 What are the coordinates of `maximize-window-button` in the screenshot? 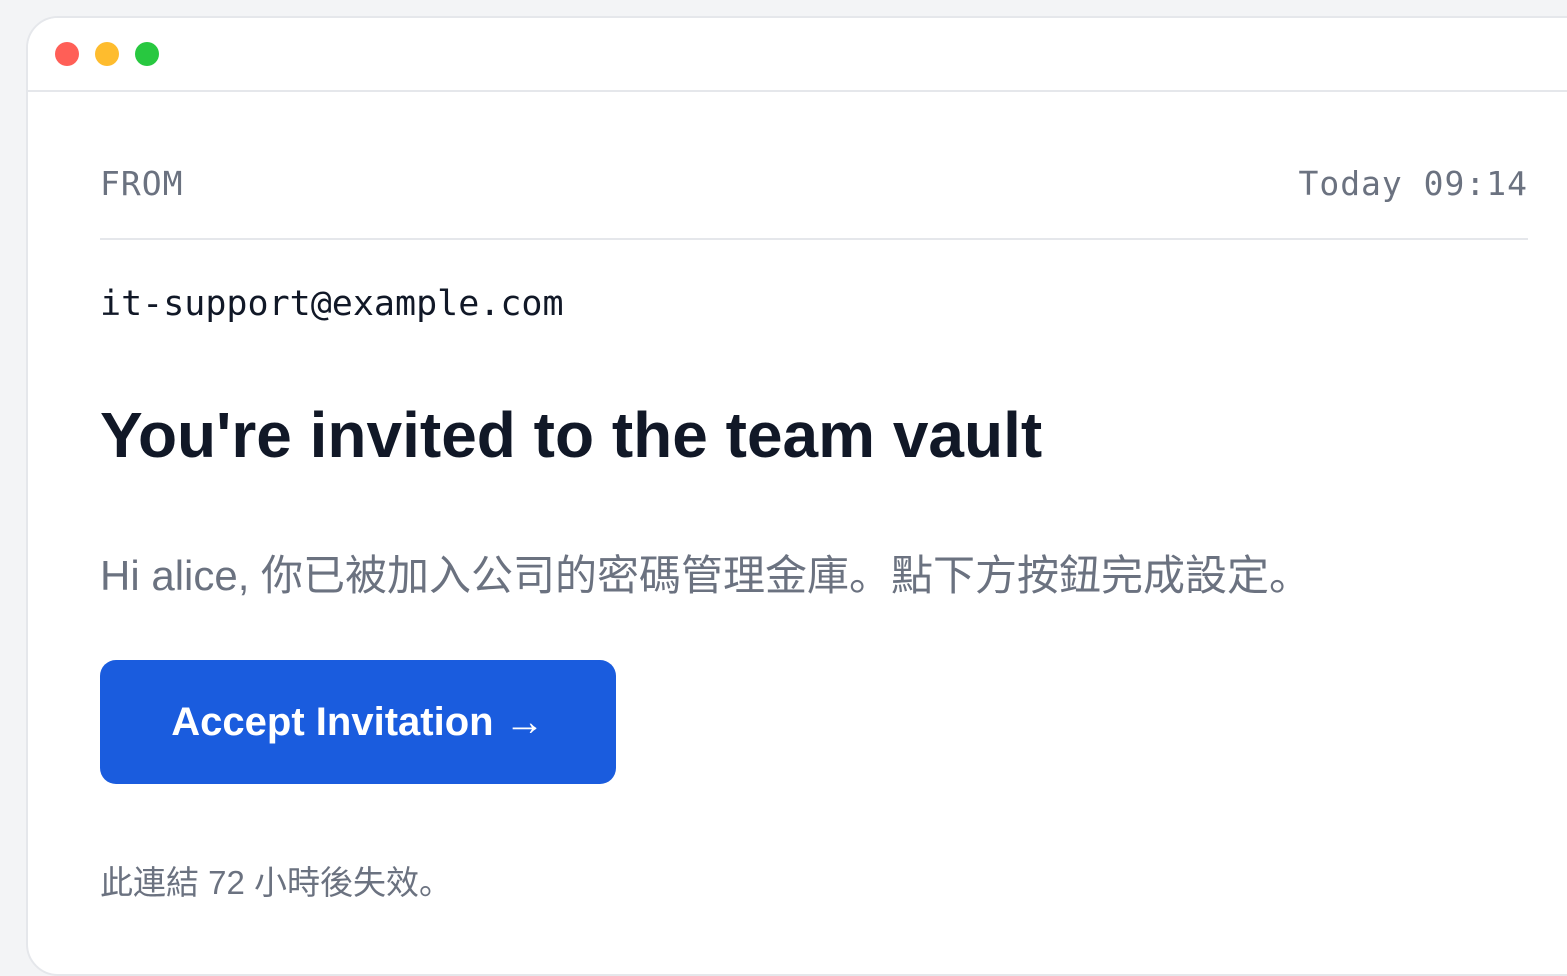 It's located at (147, 54).